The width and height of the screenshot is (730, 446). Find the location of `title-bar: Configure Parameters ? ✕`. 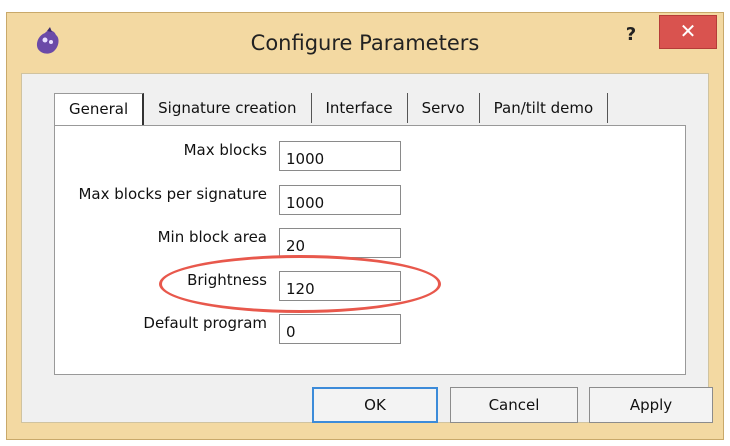

title-bar: Configure Parameters ? ✕ is located at coordinates (365, 43).